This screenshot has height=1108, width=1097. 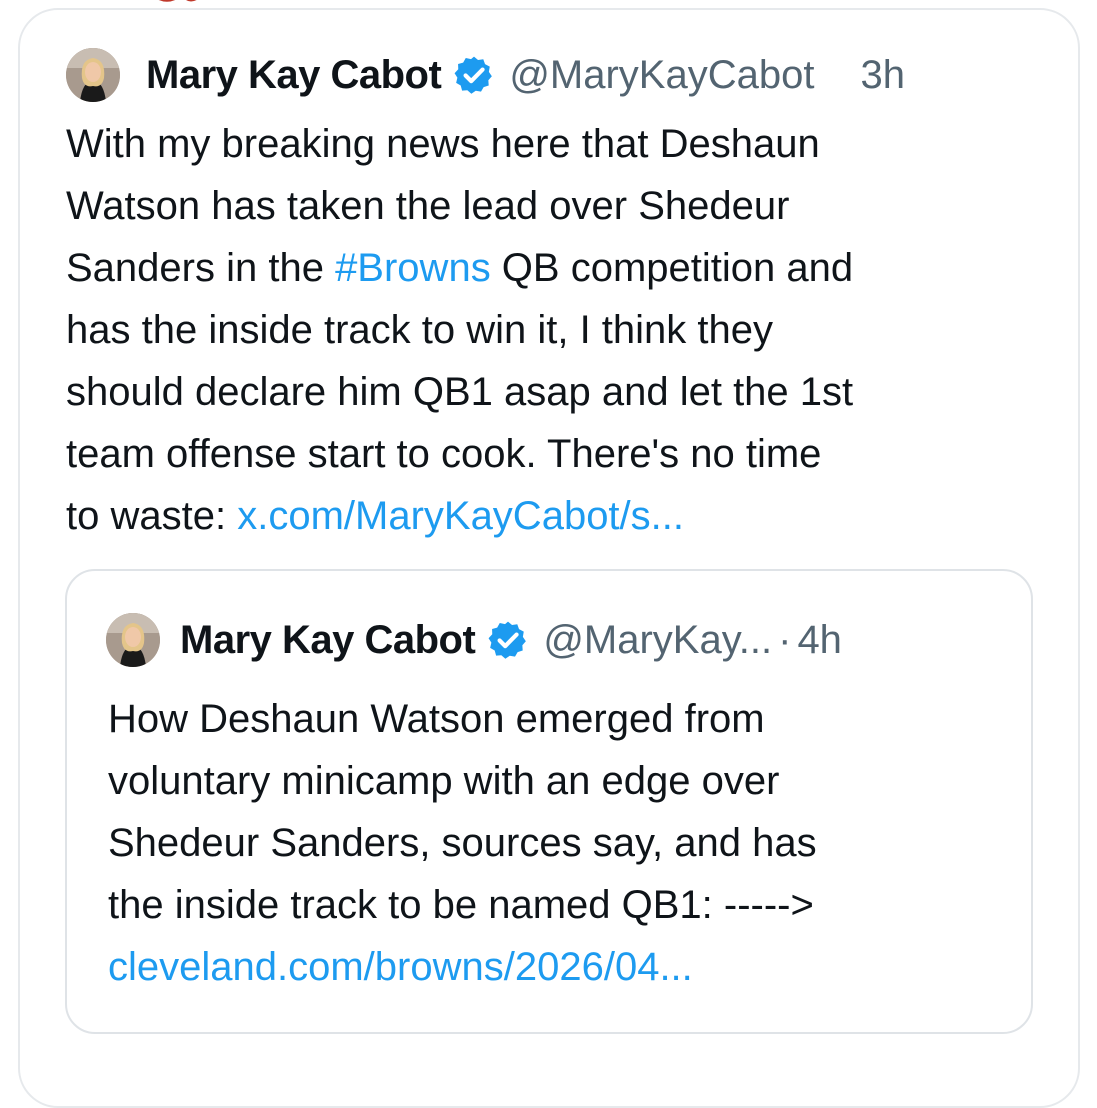 What do you see at coordinates (413, 268) in the screenshot?
I see `hashtag-link: #Browns` at bounding box center [413, 268].